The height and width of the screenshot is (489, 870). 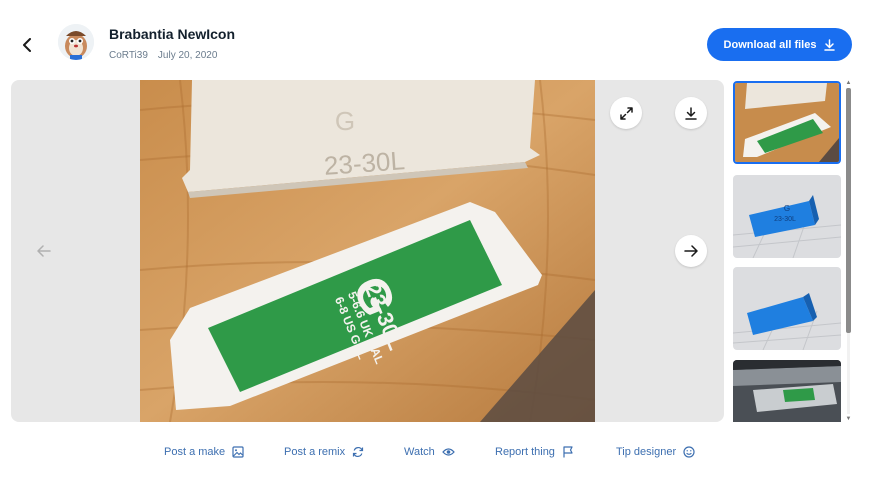 What do you see at coordinates (787, 208) in the screenshot?
I see `svg-text: G` at bounding box center [787, 208].